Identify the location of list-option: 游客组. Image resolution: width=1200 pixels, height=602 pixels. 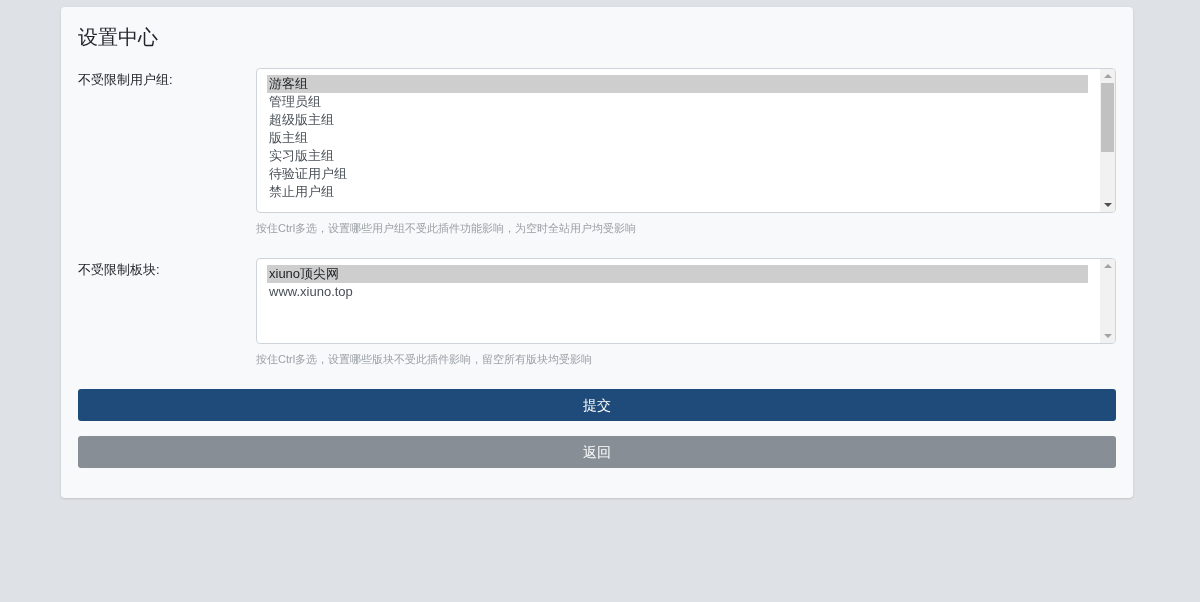
(677, 84).